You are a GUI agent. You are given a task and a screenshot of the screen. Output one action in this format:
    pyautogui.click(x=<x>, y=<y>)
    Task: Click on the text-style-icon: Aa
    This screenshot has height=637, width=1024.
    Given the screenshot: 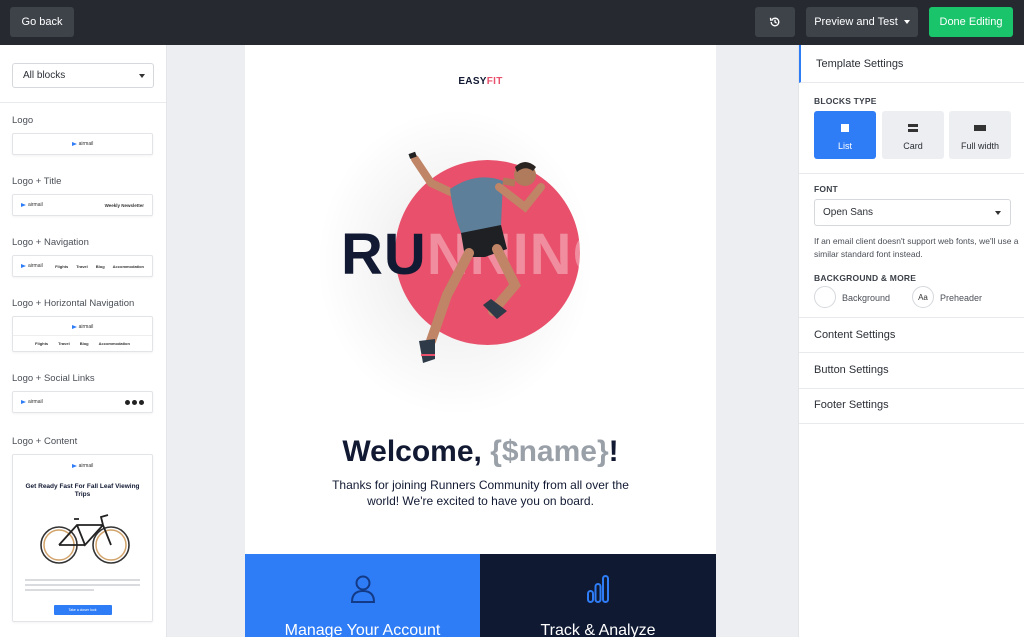 What is the action you would take?
    pyautogui.click(x=923, y=297)
    